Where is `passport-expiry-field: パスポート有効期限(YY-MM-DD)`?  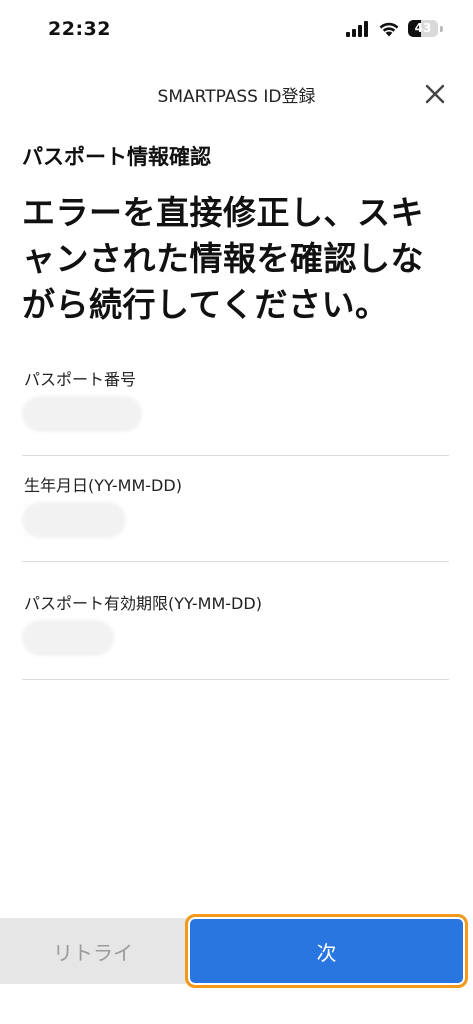 passport-expiry-field: パスポート有効期限(YY-MM-DD) is located at coordinates (235, 635).